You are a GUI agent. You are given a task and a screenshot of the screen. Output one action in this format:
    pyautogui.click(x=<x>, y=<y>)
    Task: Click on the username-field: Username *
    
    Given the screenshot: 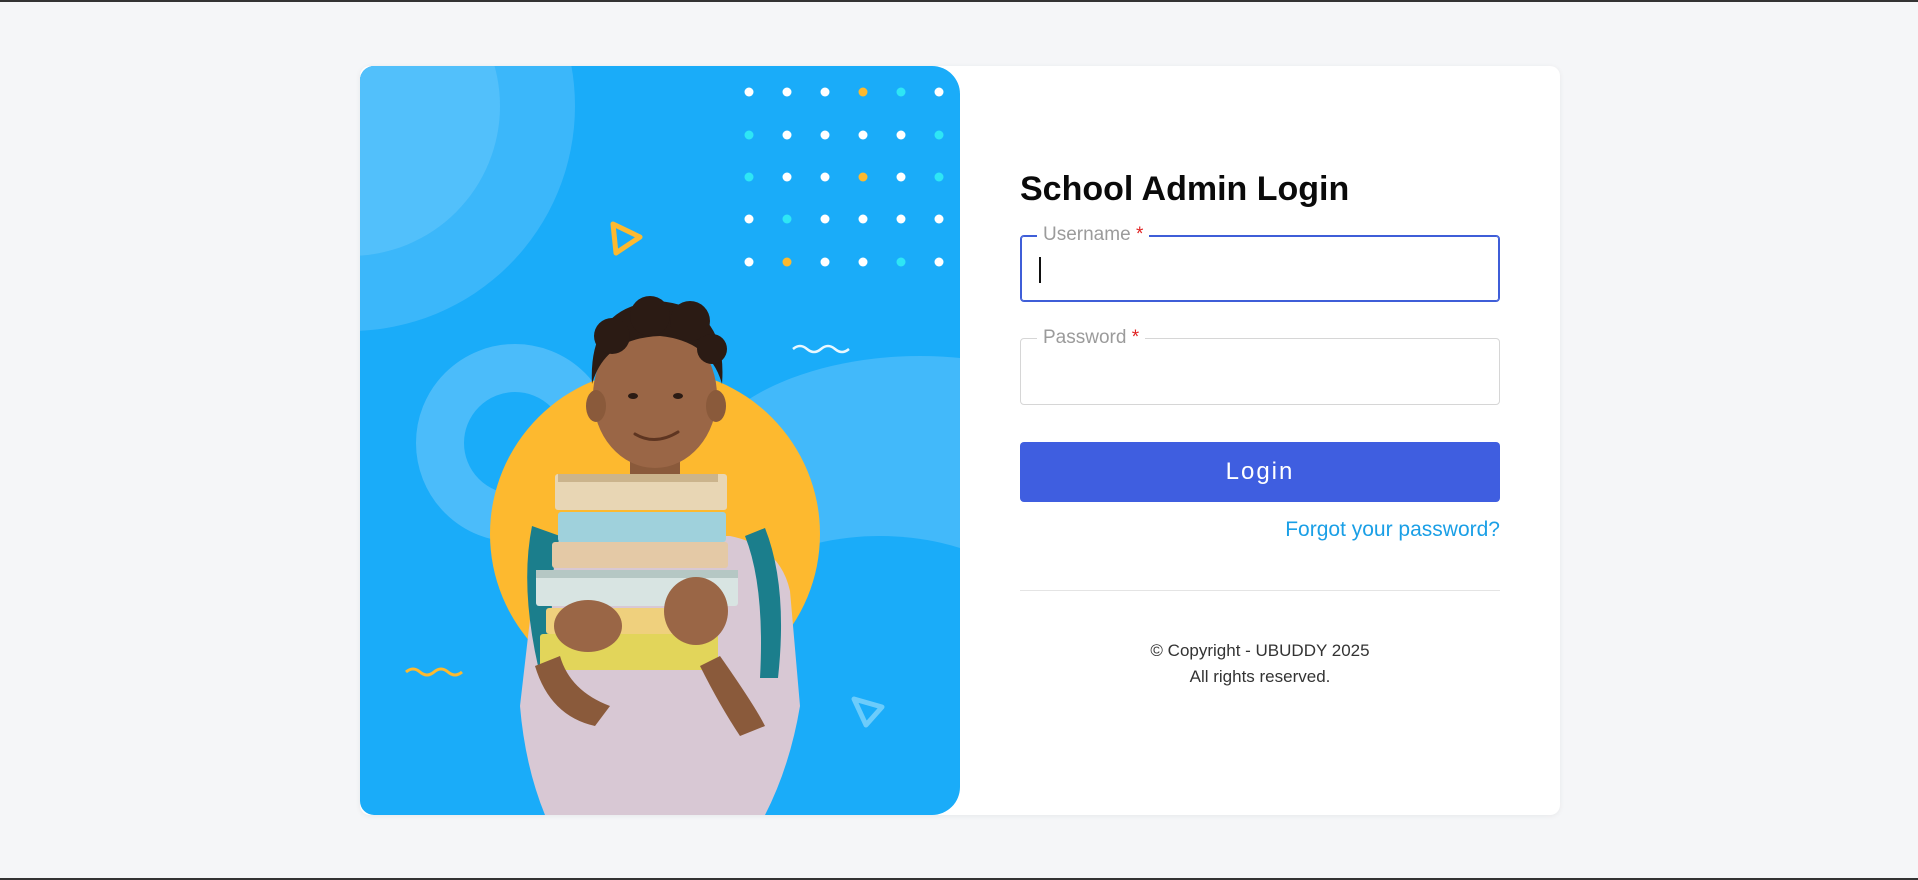 What is the action you would take?
    pyautogui.click(x=1260, y=263)
    